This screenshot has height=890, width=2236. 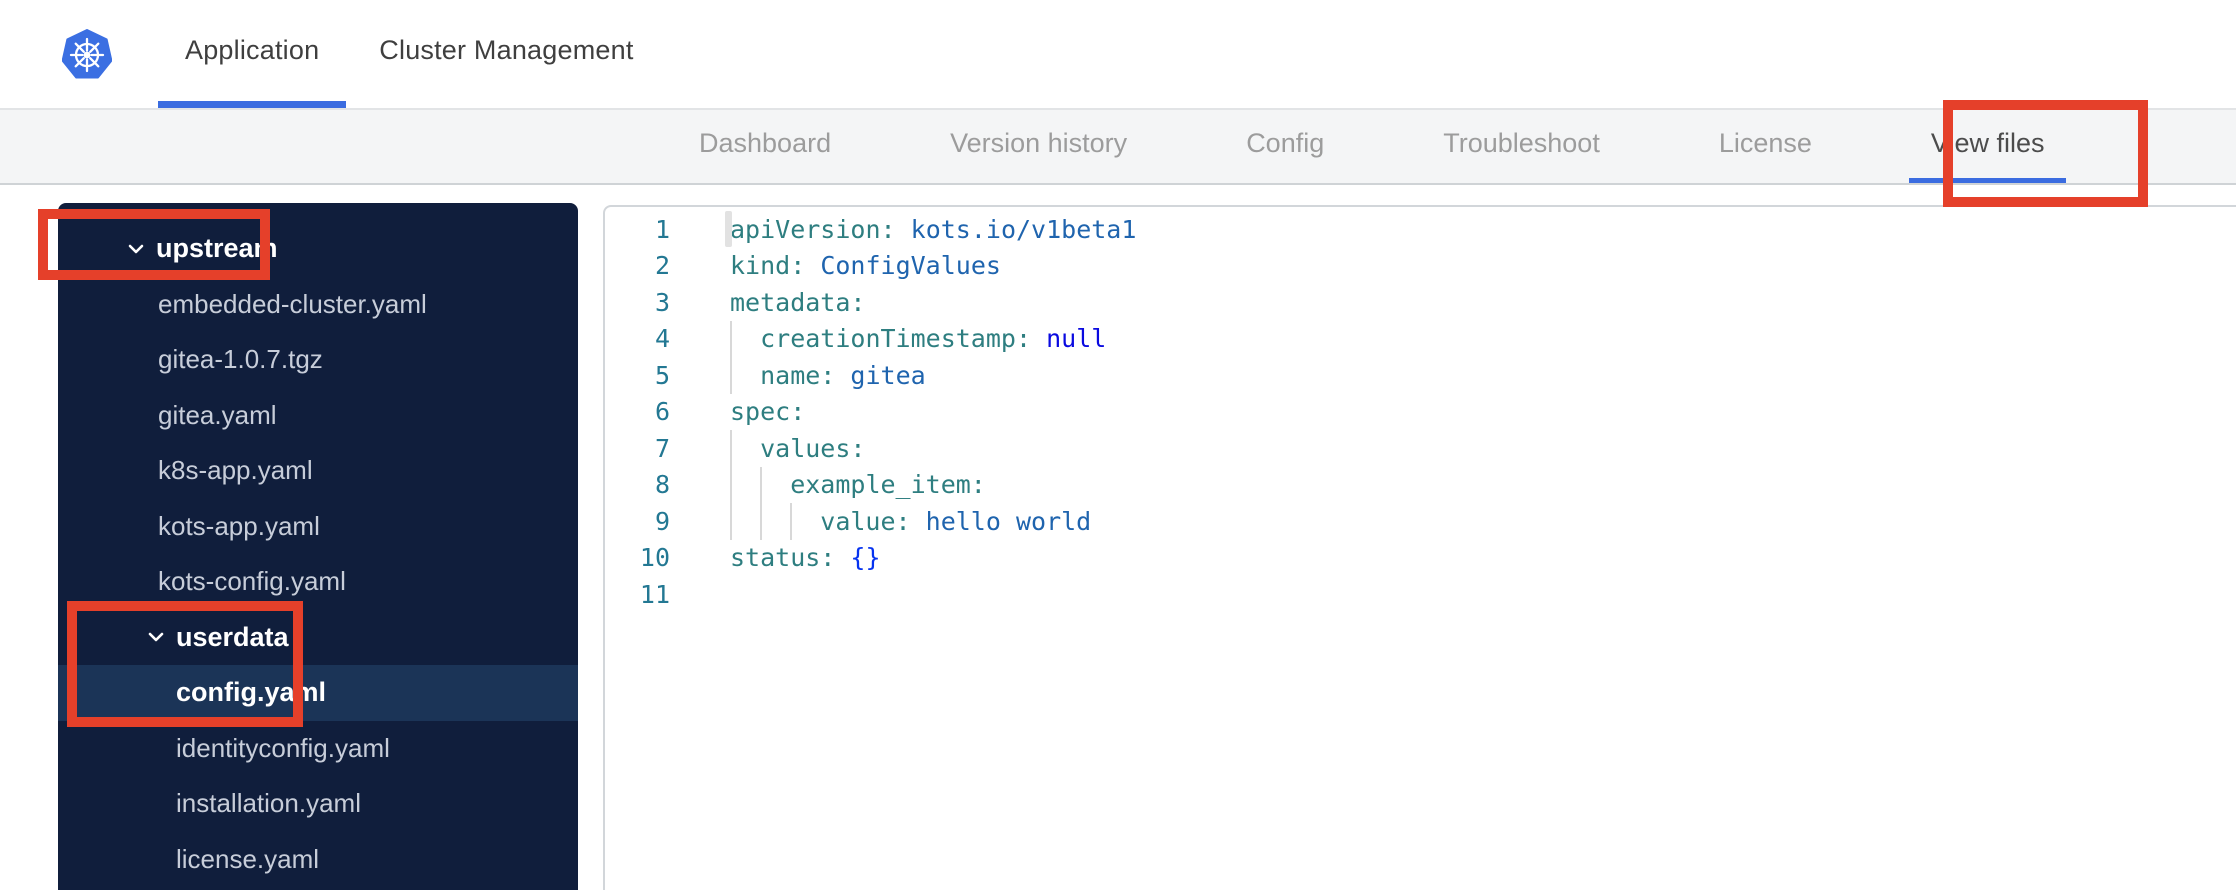 I want to click on tree-file-gitea-1-0-7-tgz: gitea-1.0.7.tgz, so click(x=318, y=360).